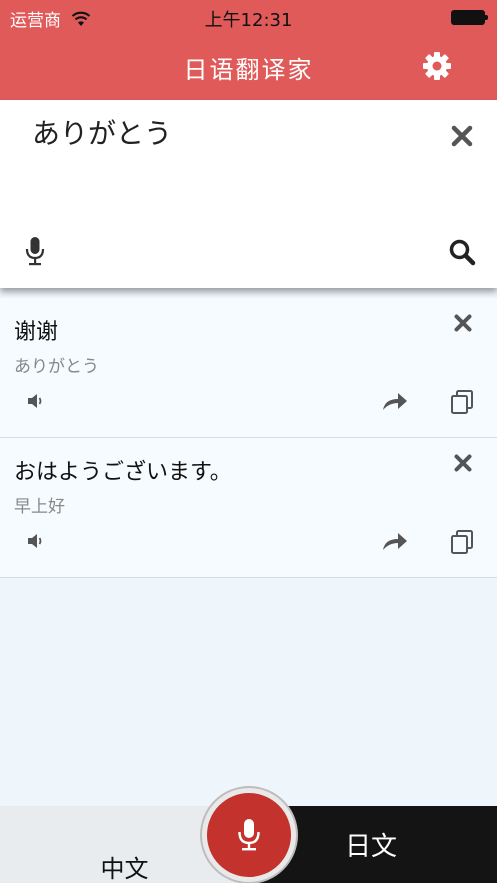 This screenshot has width=497, height=883. Describe the element at coordinates (124, 869) in the screenshot. I see `source-language-label: 中文` at that location.